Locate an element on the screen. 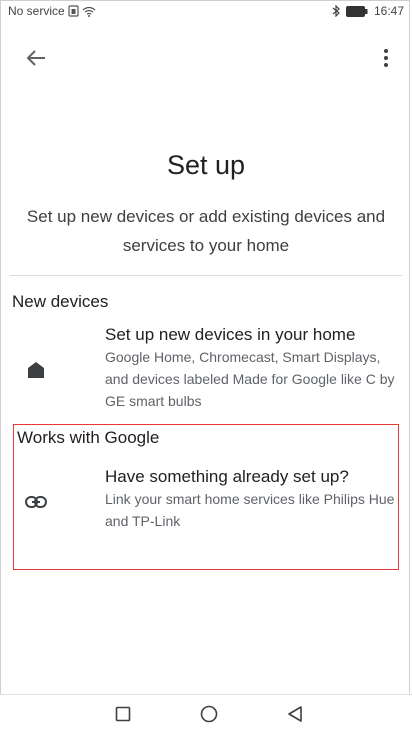 This screenshot has height=736, width=412. status-right: 16:47 is located at coordinates (368, 11).